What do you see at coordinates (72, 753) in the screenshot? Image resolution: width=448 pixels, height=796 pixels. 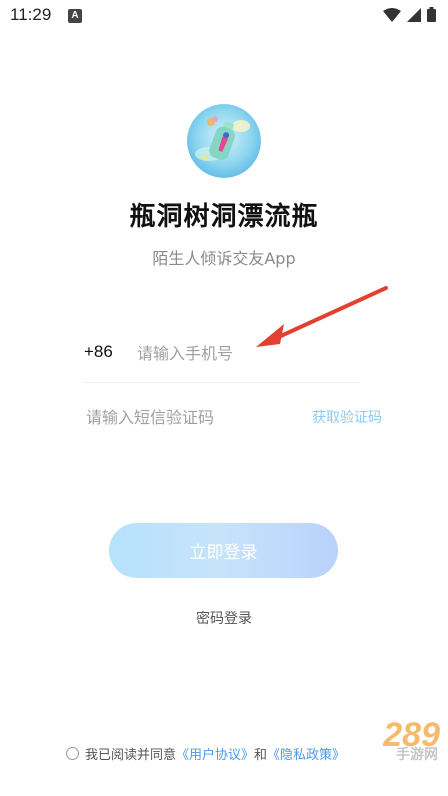 I see `agreement-checkbox` at bounding box center [72, 753].